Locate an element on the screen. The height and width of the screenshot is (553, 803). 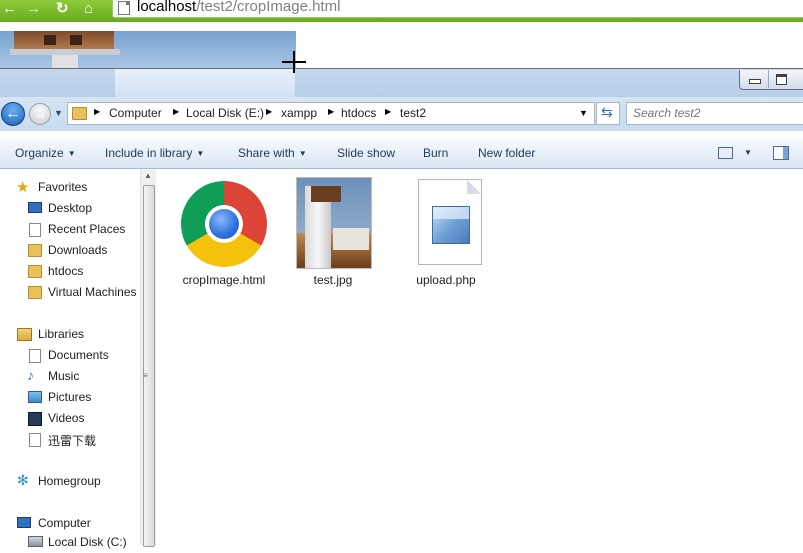
new-folder-button: New folder is located at coordinates (506, 153).